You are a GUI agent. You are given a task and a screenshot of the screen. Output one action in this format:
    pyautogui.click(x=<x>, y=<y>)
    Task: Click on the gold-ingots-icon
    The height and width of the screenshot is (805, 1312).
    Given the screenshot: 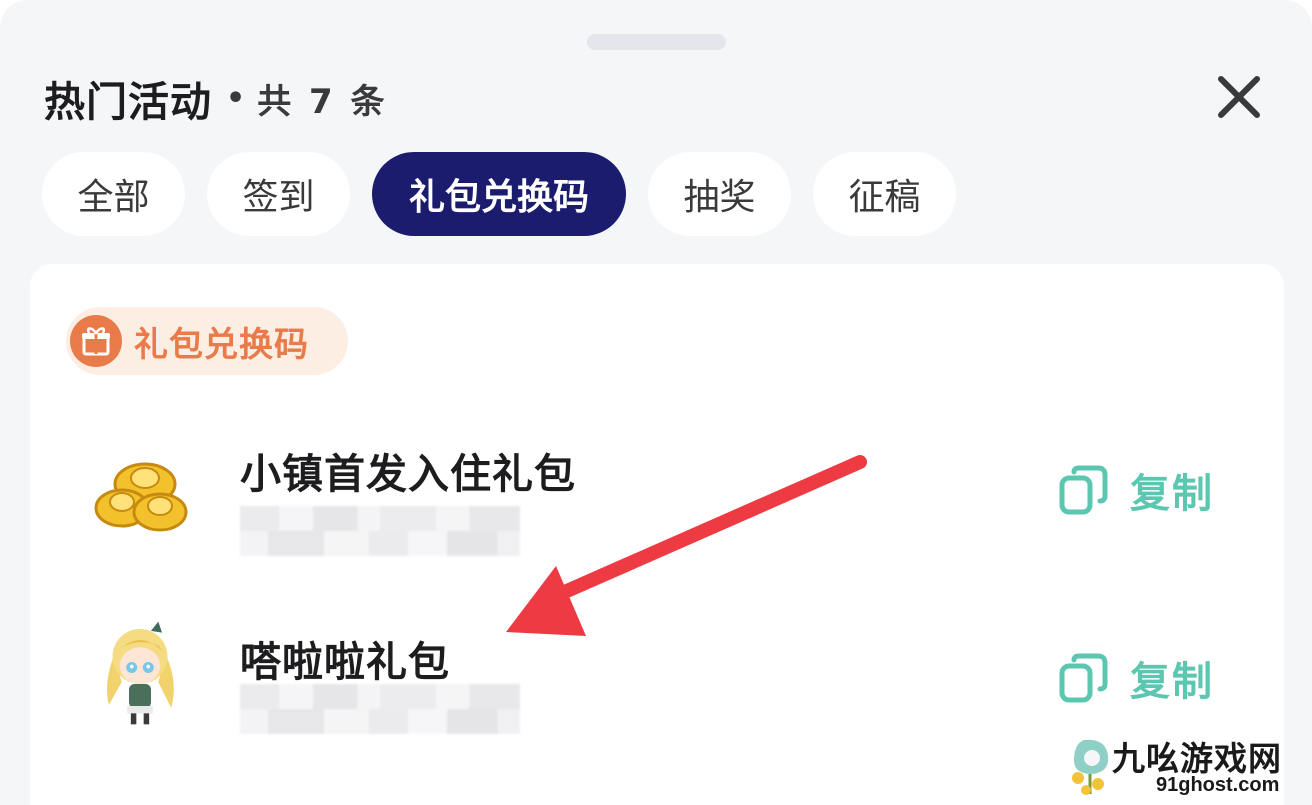 What is the action you would take?
    pyautogui.click(x=141, y=497)
    